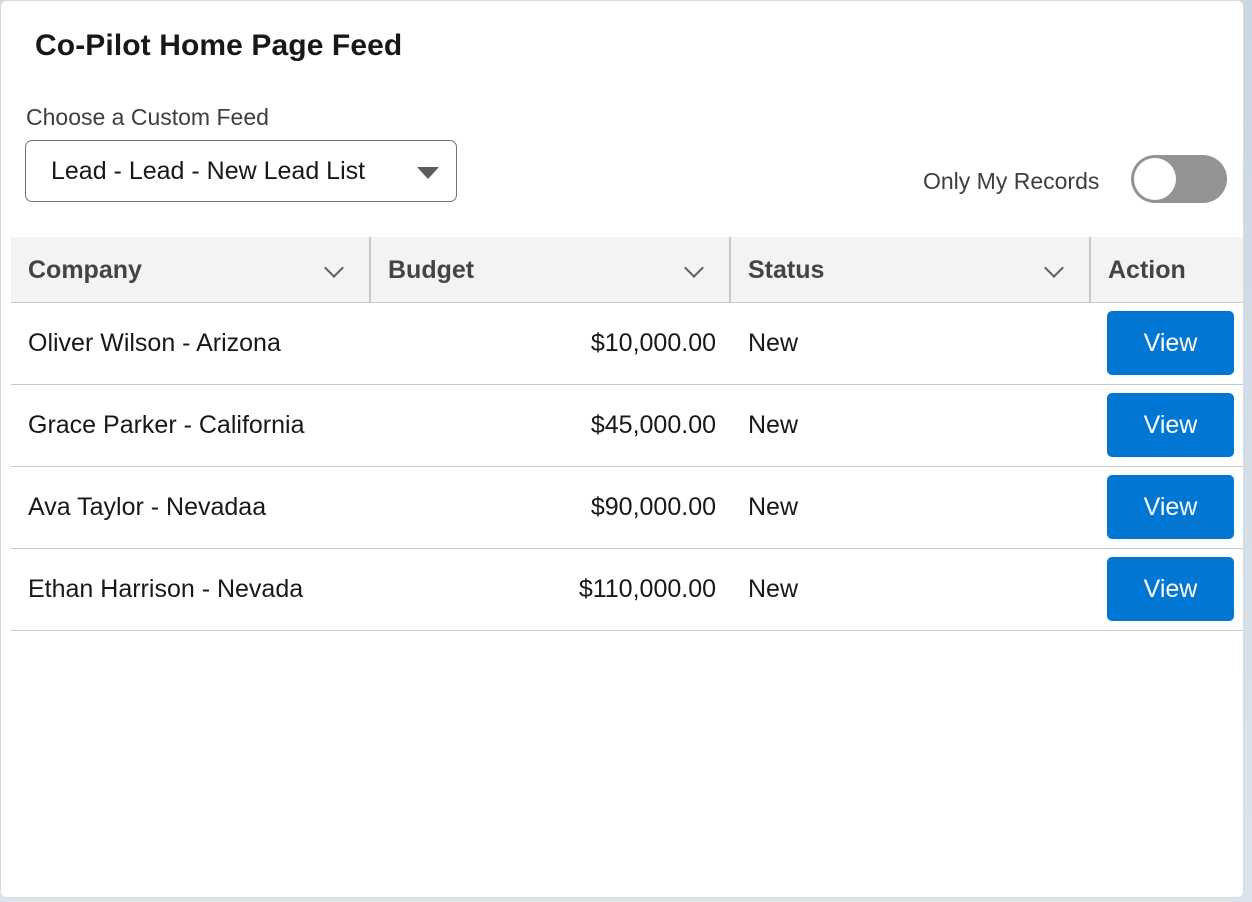 The height and width of the screenshot is (902, 1252). Describe the element at coordinates (208, 170) in the screenshot. I see `custom-feed-select-value: Lead - Lead - New Lead List` at that location.